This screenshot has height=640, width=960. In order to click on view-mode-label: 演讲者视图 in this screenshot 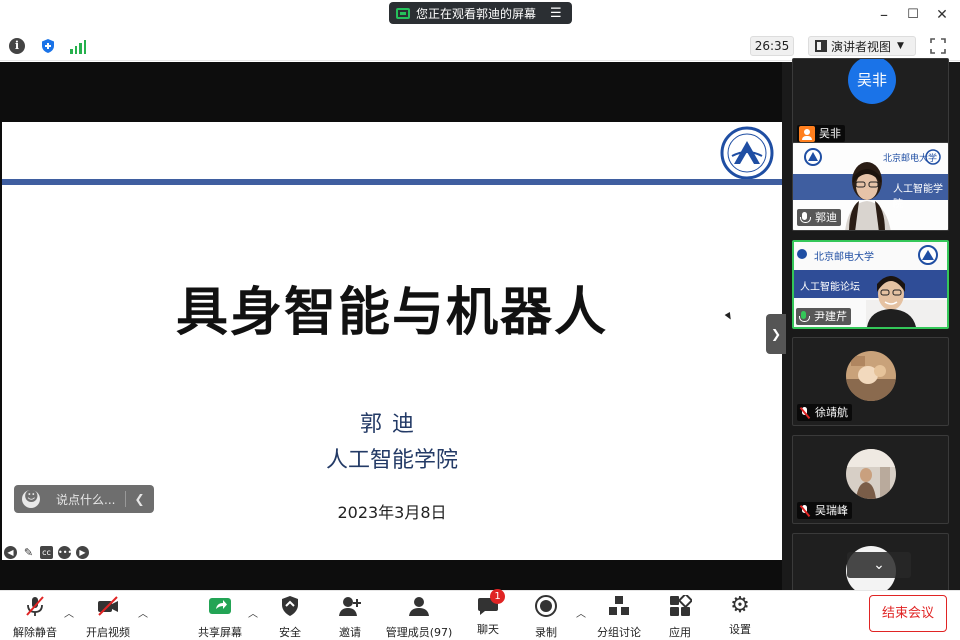, I will do `click(861, 46)`.